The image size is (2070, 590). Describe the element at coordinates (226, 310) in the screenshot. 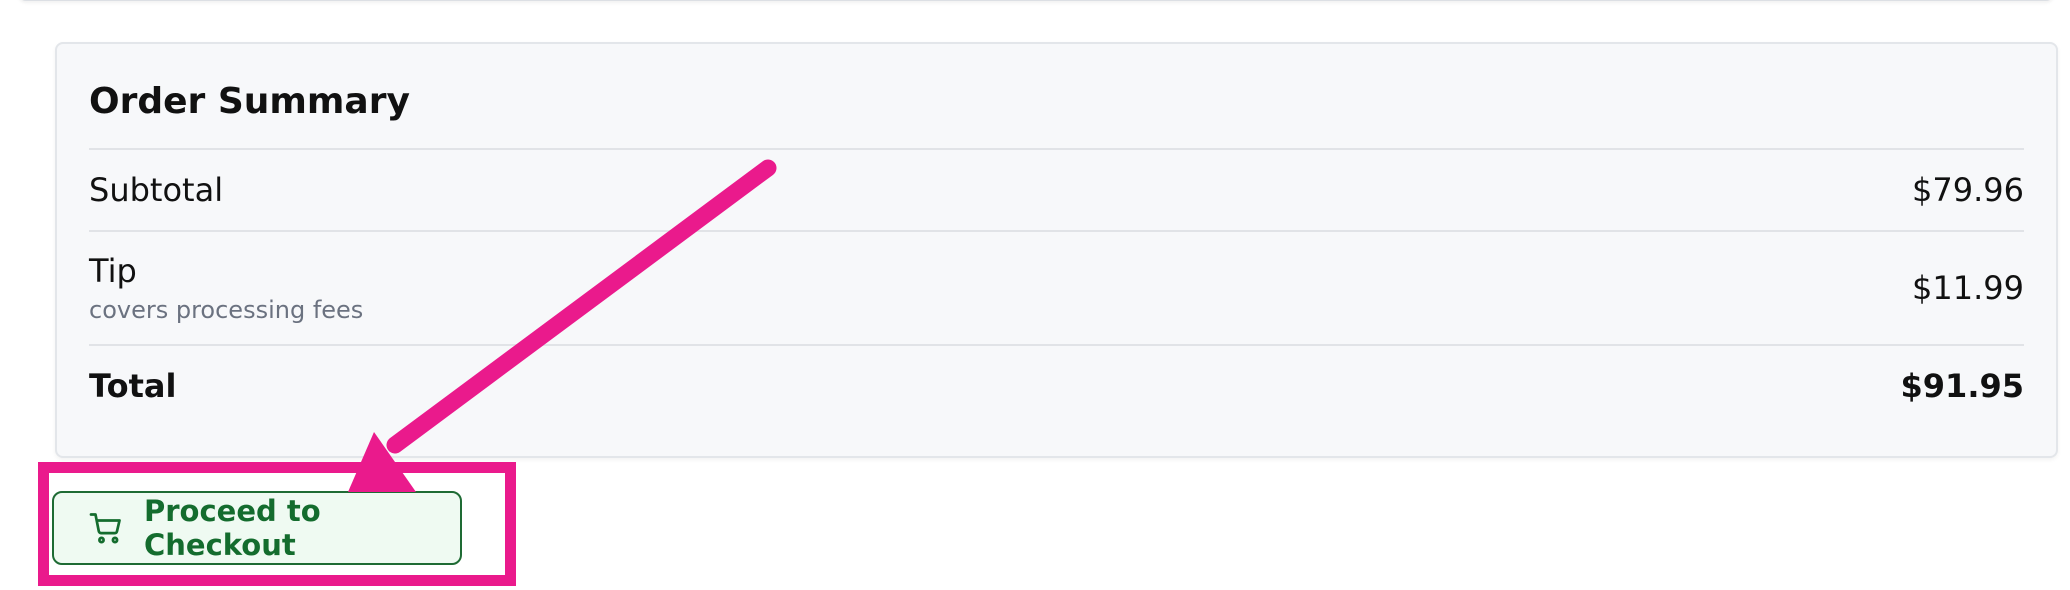

I see `tip-note: covers processing fees` at that location.